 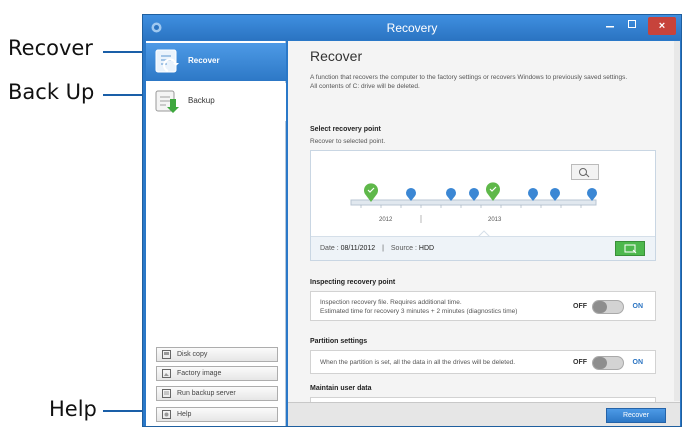 What do you see at coordinates (371, 192) in the screenshot?
I see `recovery-point-marker-selected` at bounding box center [371, 192].